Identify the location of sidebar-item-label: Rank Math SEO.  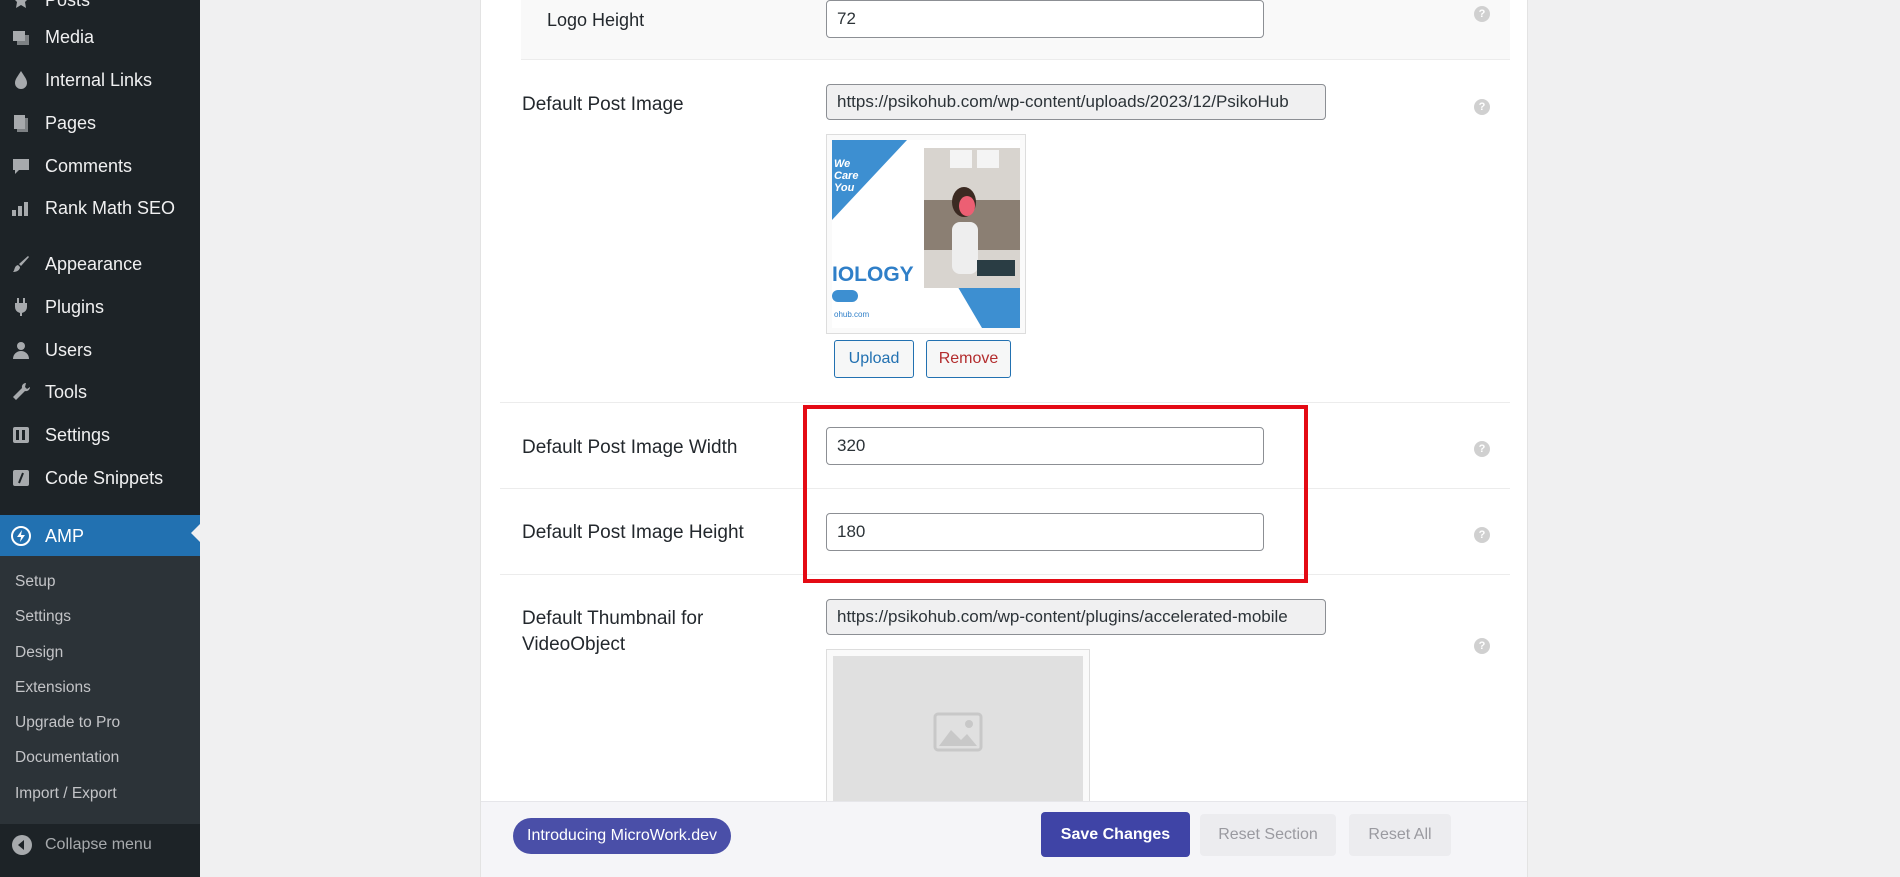
(110, 207).